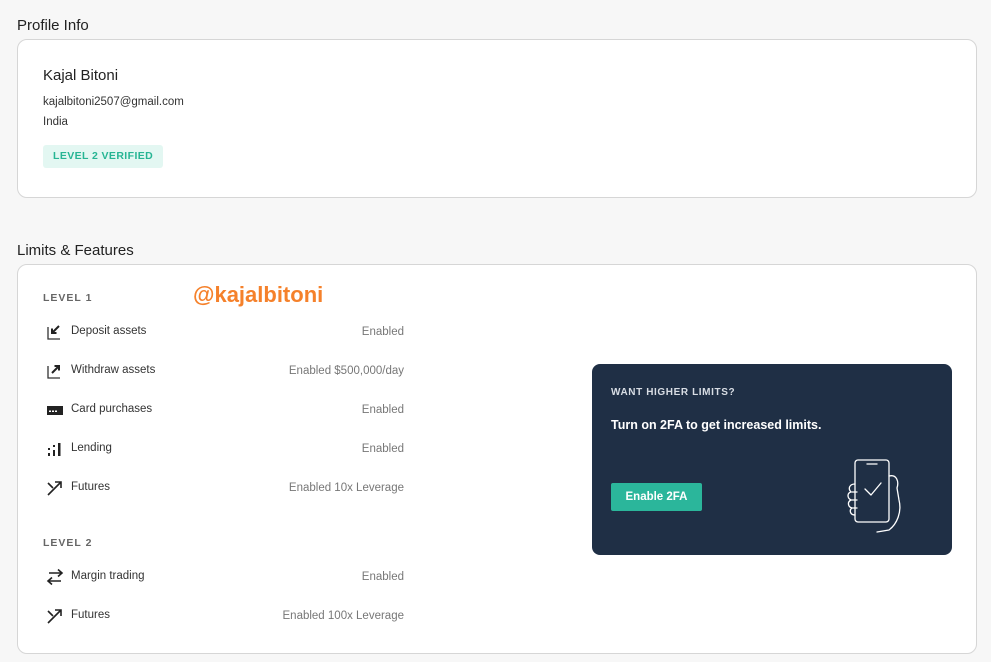 This screenshot has width=991, height=662. What do you see at coordinates (103, 156) in the screenshot?
I see `verification-badge: LEVEL 2 VERIFIED` at bounding box center [103, 156].